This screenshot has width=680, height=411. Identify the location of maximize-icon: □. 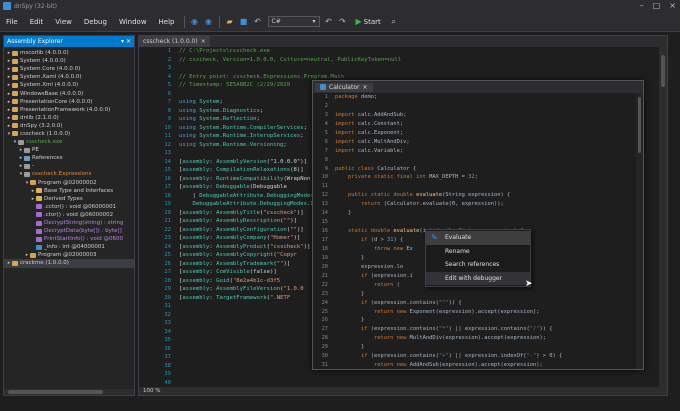
(657, 5).